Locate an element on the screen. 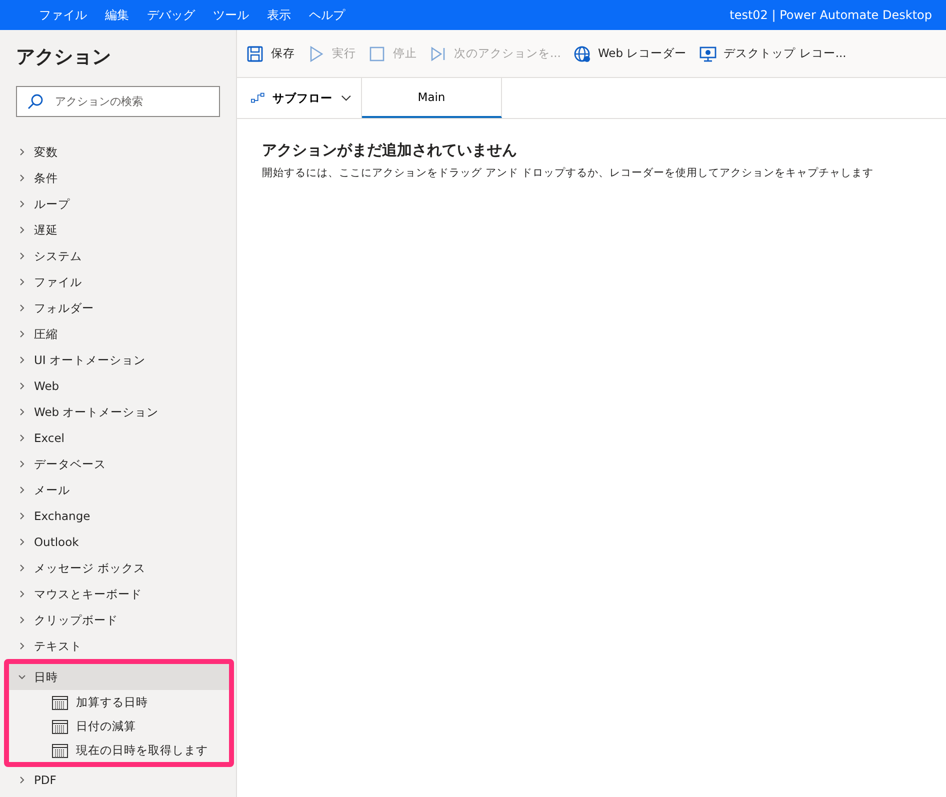 The image size is (946, 797). stop-icon is located at coordinates (377, 53).